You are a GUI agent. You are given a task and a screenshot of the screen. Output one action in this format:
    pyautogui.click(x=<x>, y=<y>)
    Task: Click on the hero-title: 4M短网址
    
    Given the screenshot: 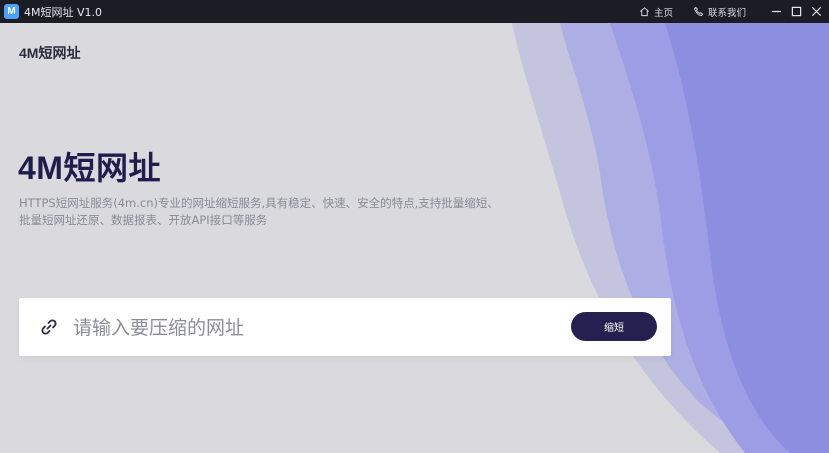 What is the action you would take?
    pyautogui.click(x=89, y=168)
    